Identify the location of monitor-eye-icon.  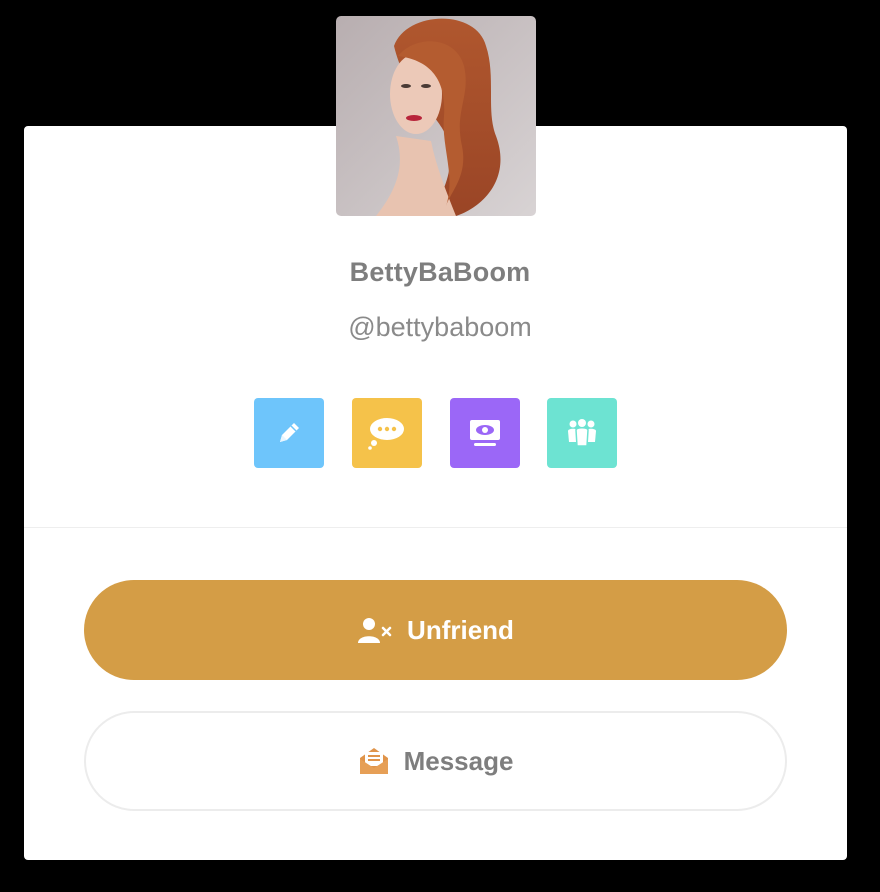
(485, 433).